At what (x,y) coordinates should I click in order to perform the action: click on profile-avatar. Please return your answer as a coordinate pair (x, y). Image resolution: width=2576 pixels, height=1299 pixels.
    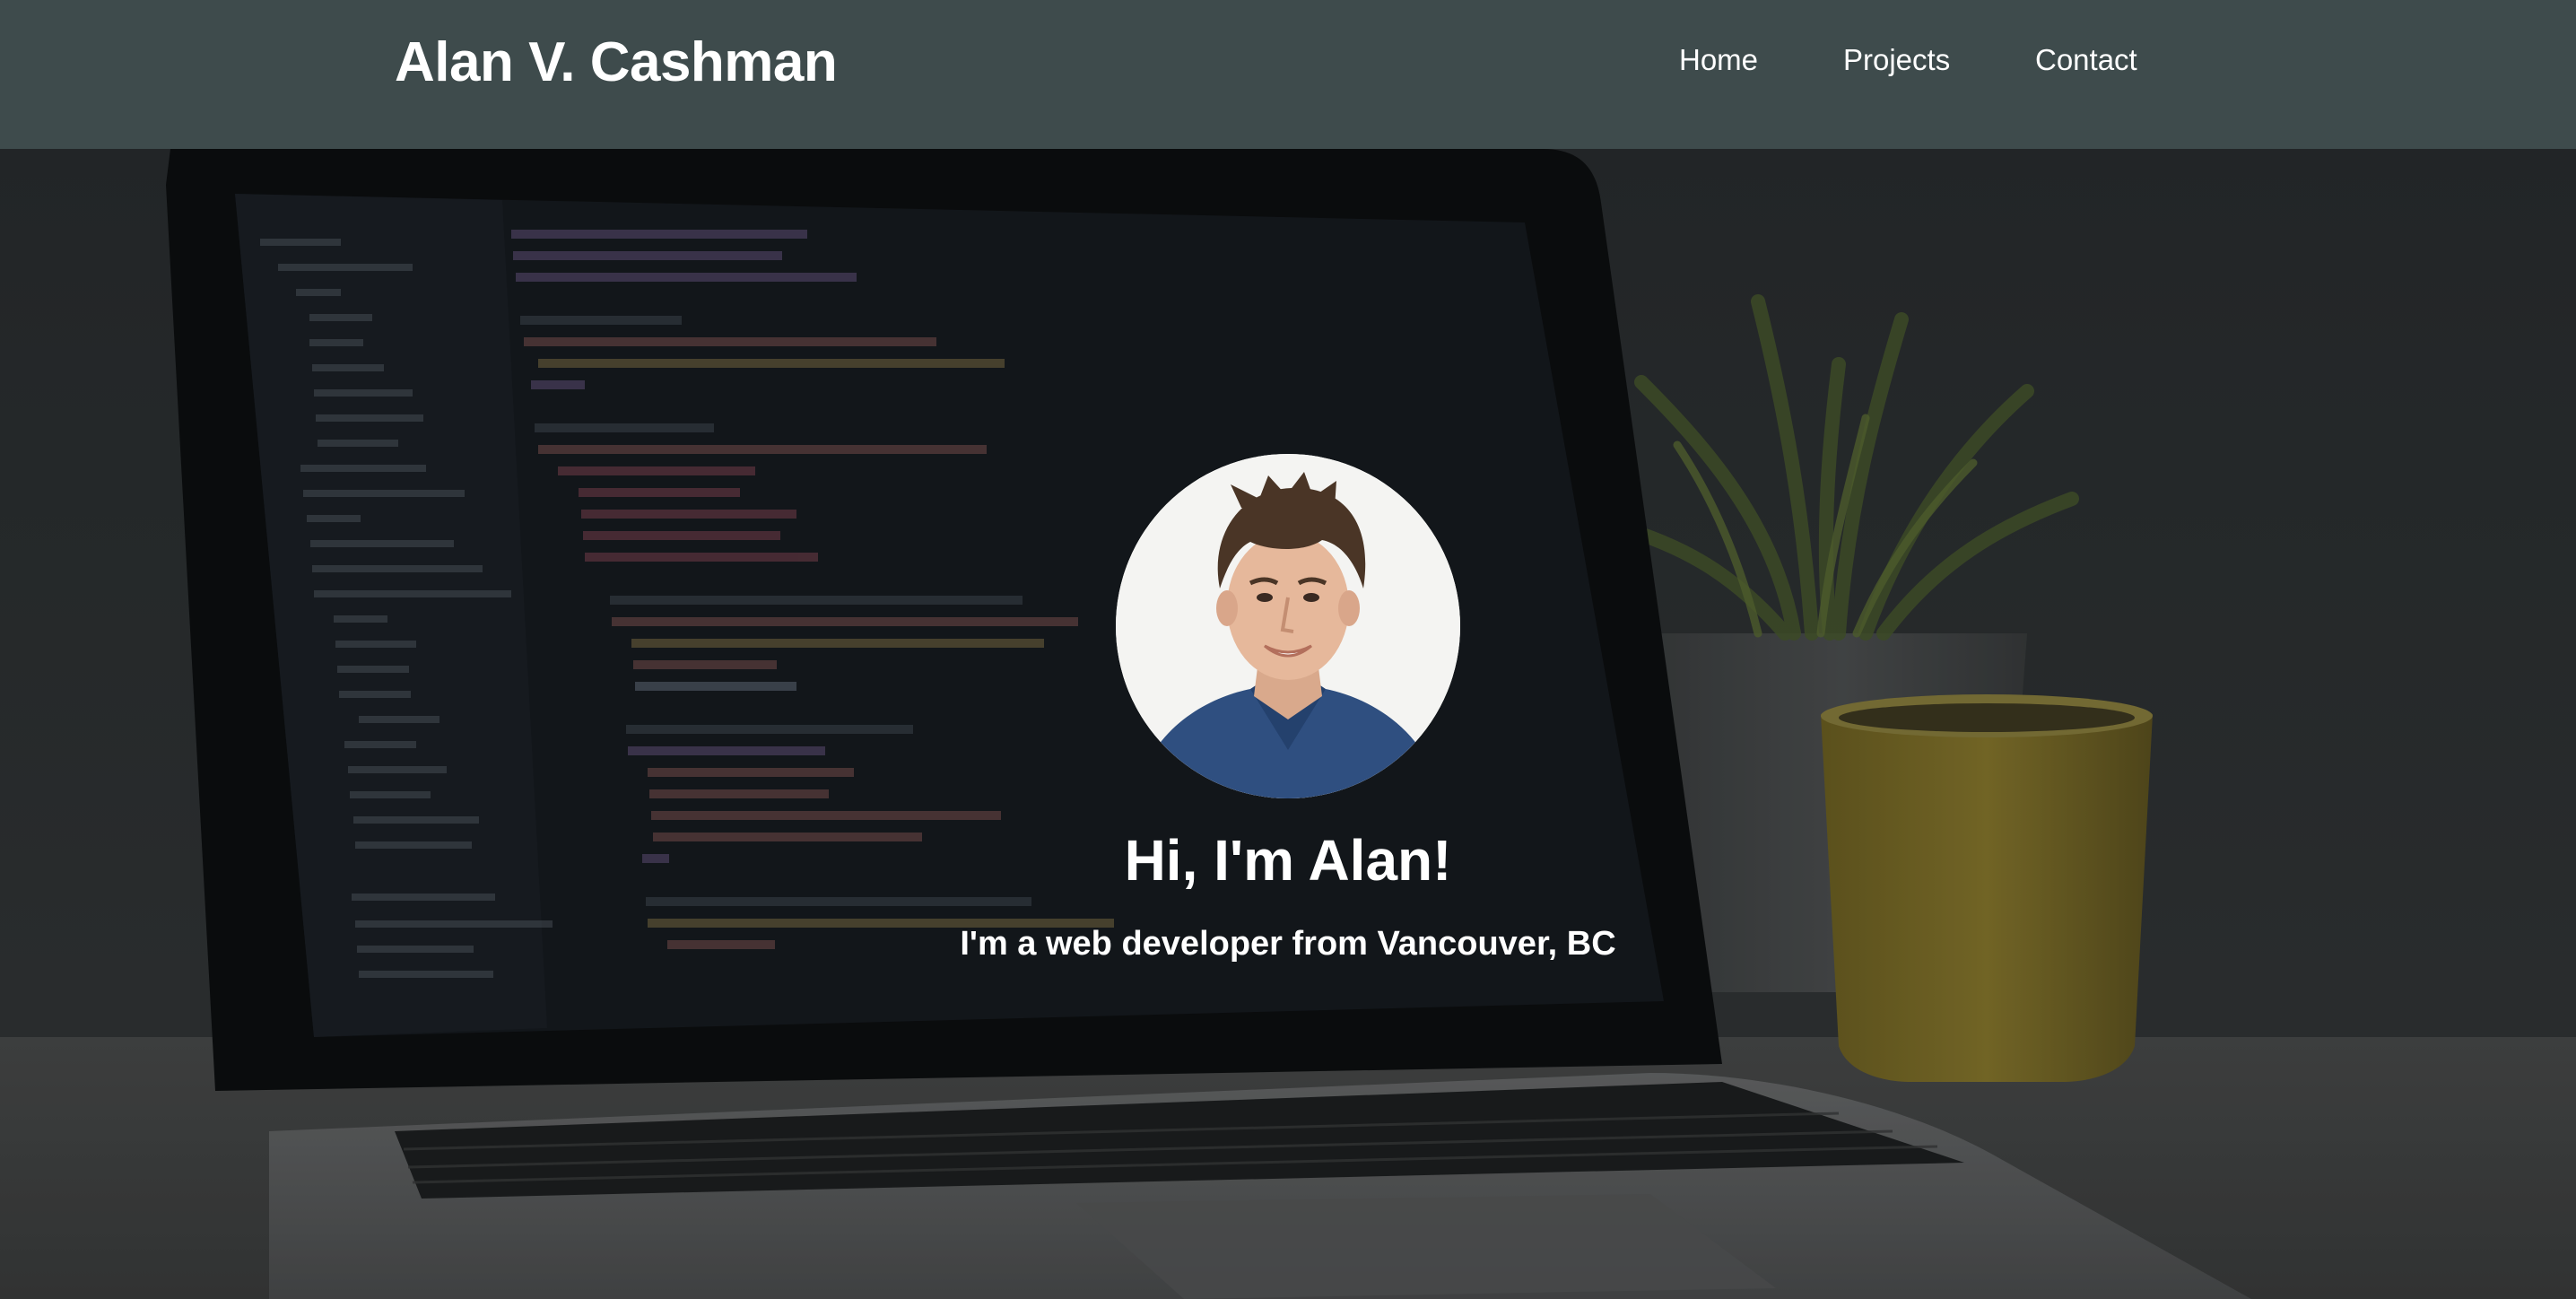
    Looking at the image, I should click on (1288, 626).